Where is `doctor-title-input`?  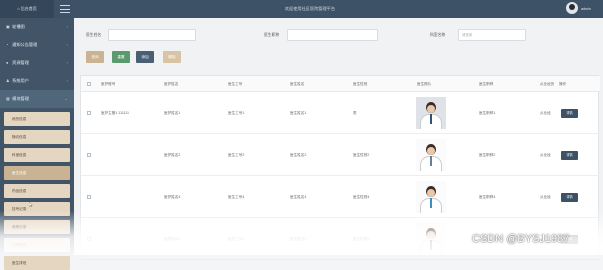 doctor-title-input is located at coordinates (332, 35).